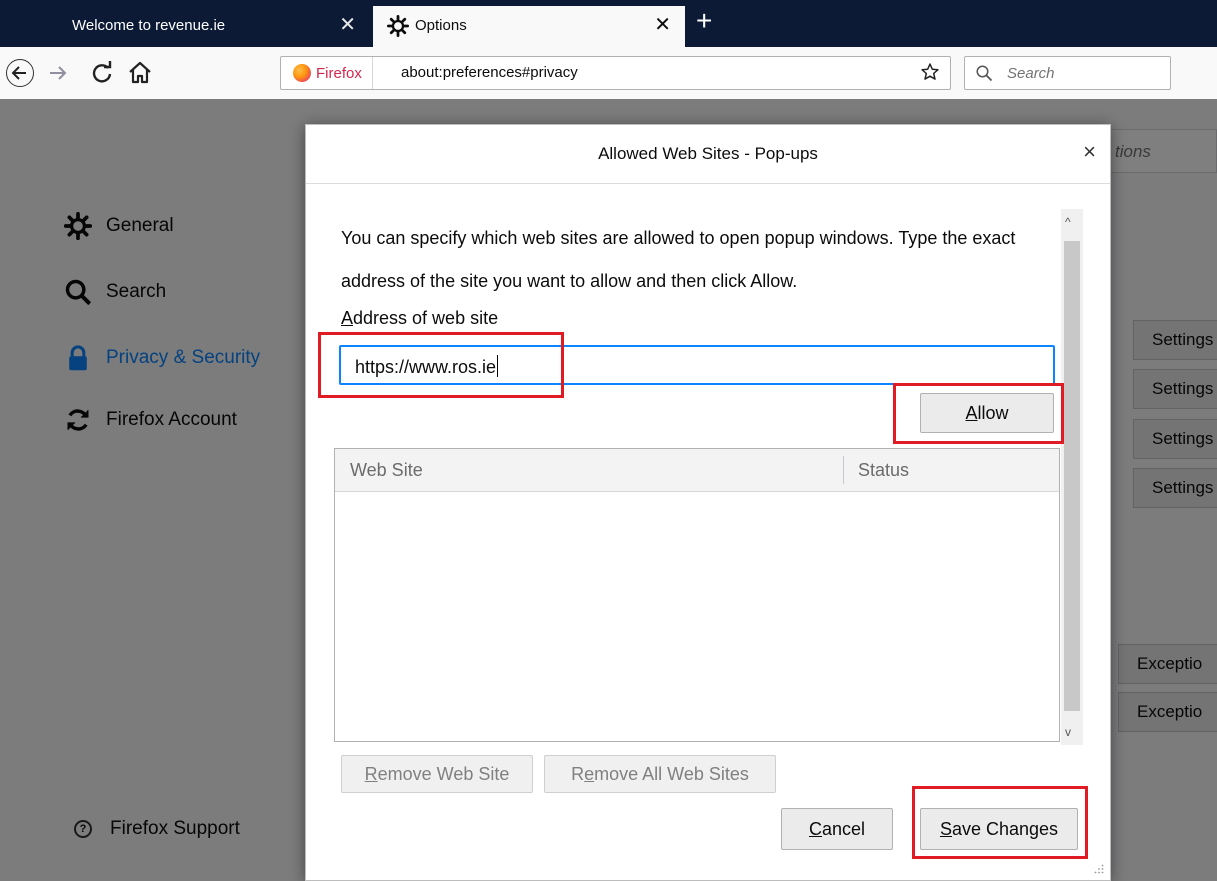  I want to click on gear-icon, so click(398, 26).